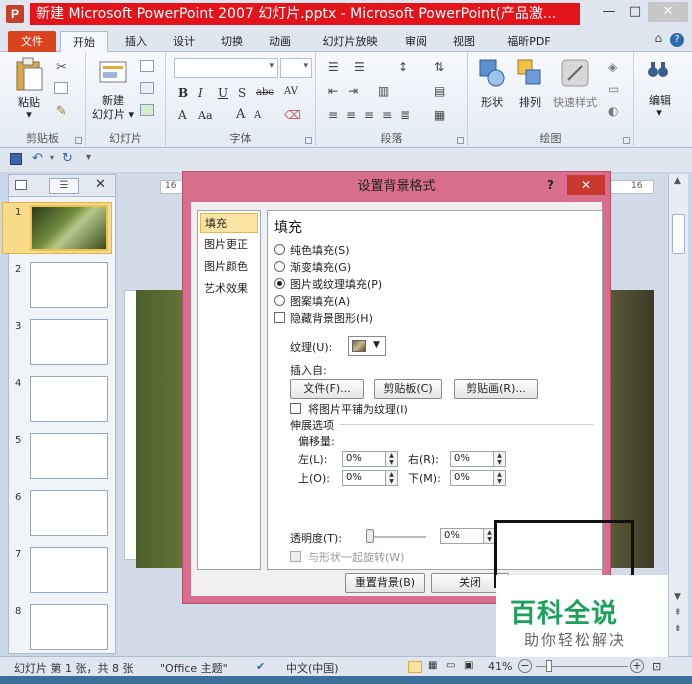 This screenshot has height=684, width=692. What do you see at coordinates (530, 73) in the screenshot?
I see `arrange-icon` at bounding box center [530, 73].